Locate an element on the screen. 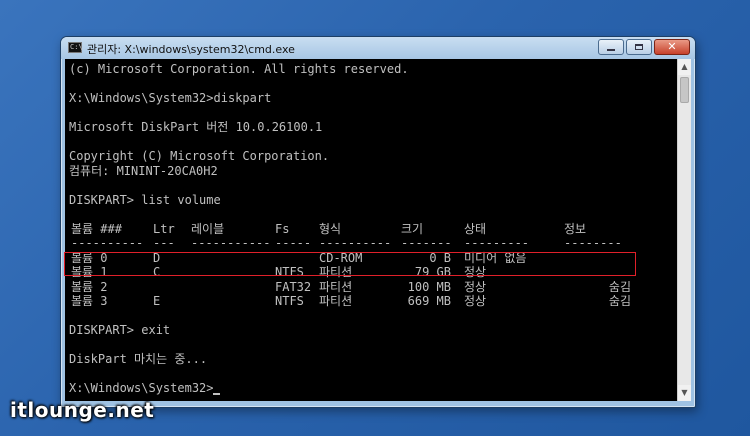 Image resolution: width=750 pixels, height=436 pixels. console-line: Copyright (C) Microsoft Corporation. is located at coordinates (199, 156).